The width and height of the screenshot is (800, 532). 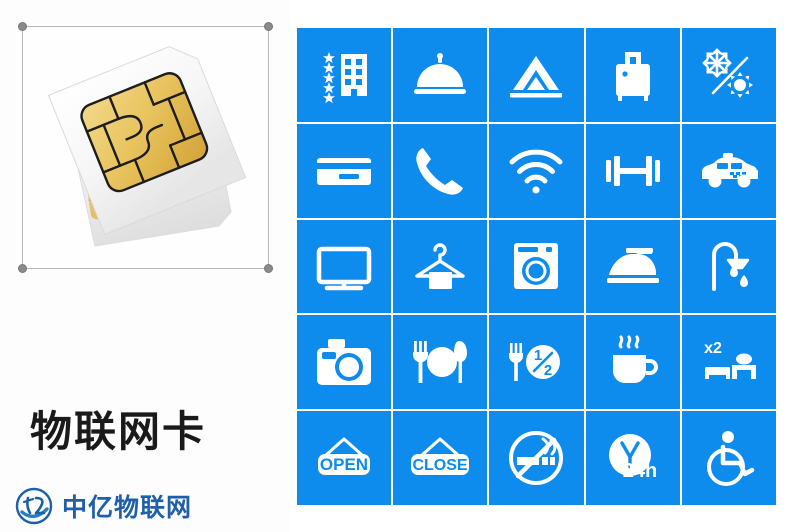 I want to click on tile-iron, so click(x=632, y=266).